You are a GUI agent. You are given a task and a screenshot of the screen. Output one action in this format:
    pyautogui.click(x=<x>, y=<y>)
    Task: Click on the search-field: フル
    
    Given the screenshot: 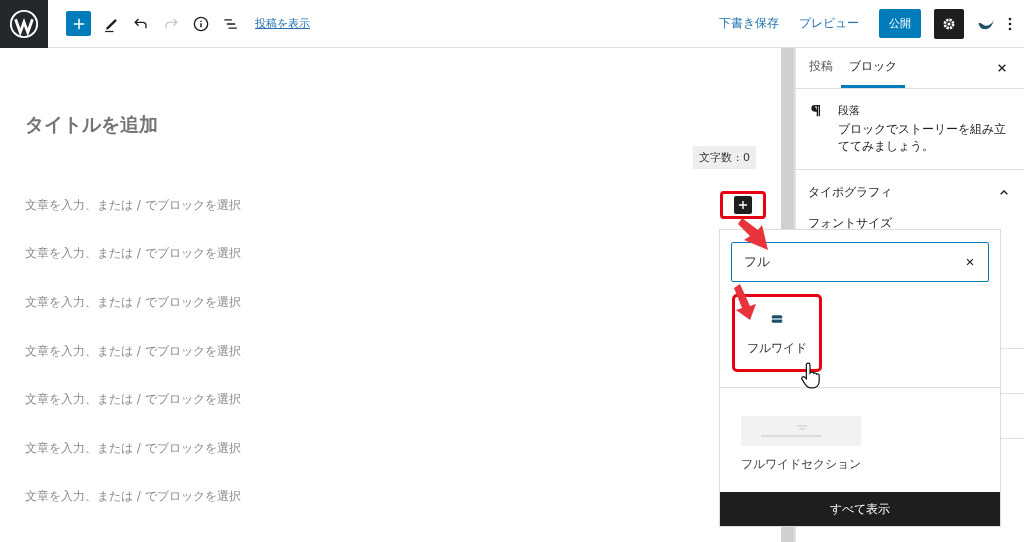 What is the action you would take?
    pyautogui.click(x=860, y=262)
    